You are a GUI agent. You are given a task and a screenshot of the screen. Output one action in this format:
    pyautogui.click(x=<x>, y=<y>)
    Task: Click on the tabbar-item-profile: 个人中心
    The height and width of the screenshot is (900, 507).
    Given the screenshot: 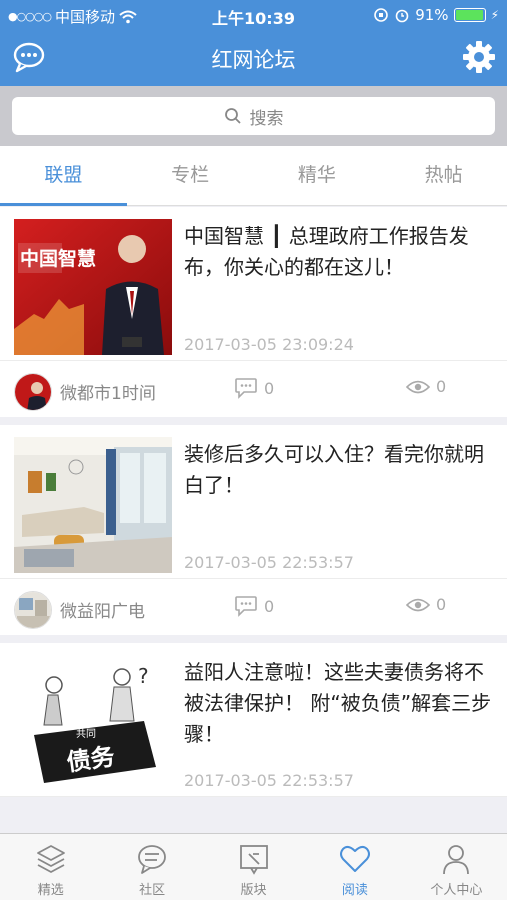 What is the action you would take?
    pyautogui.click(x=456, y=867)
    